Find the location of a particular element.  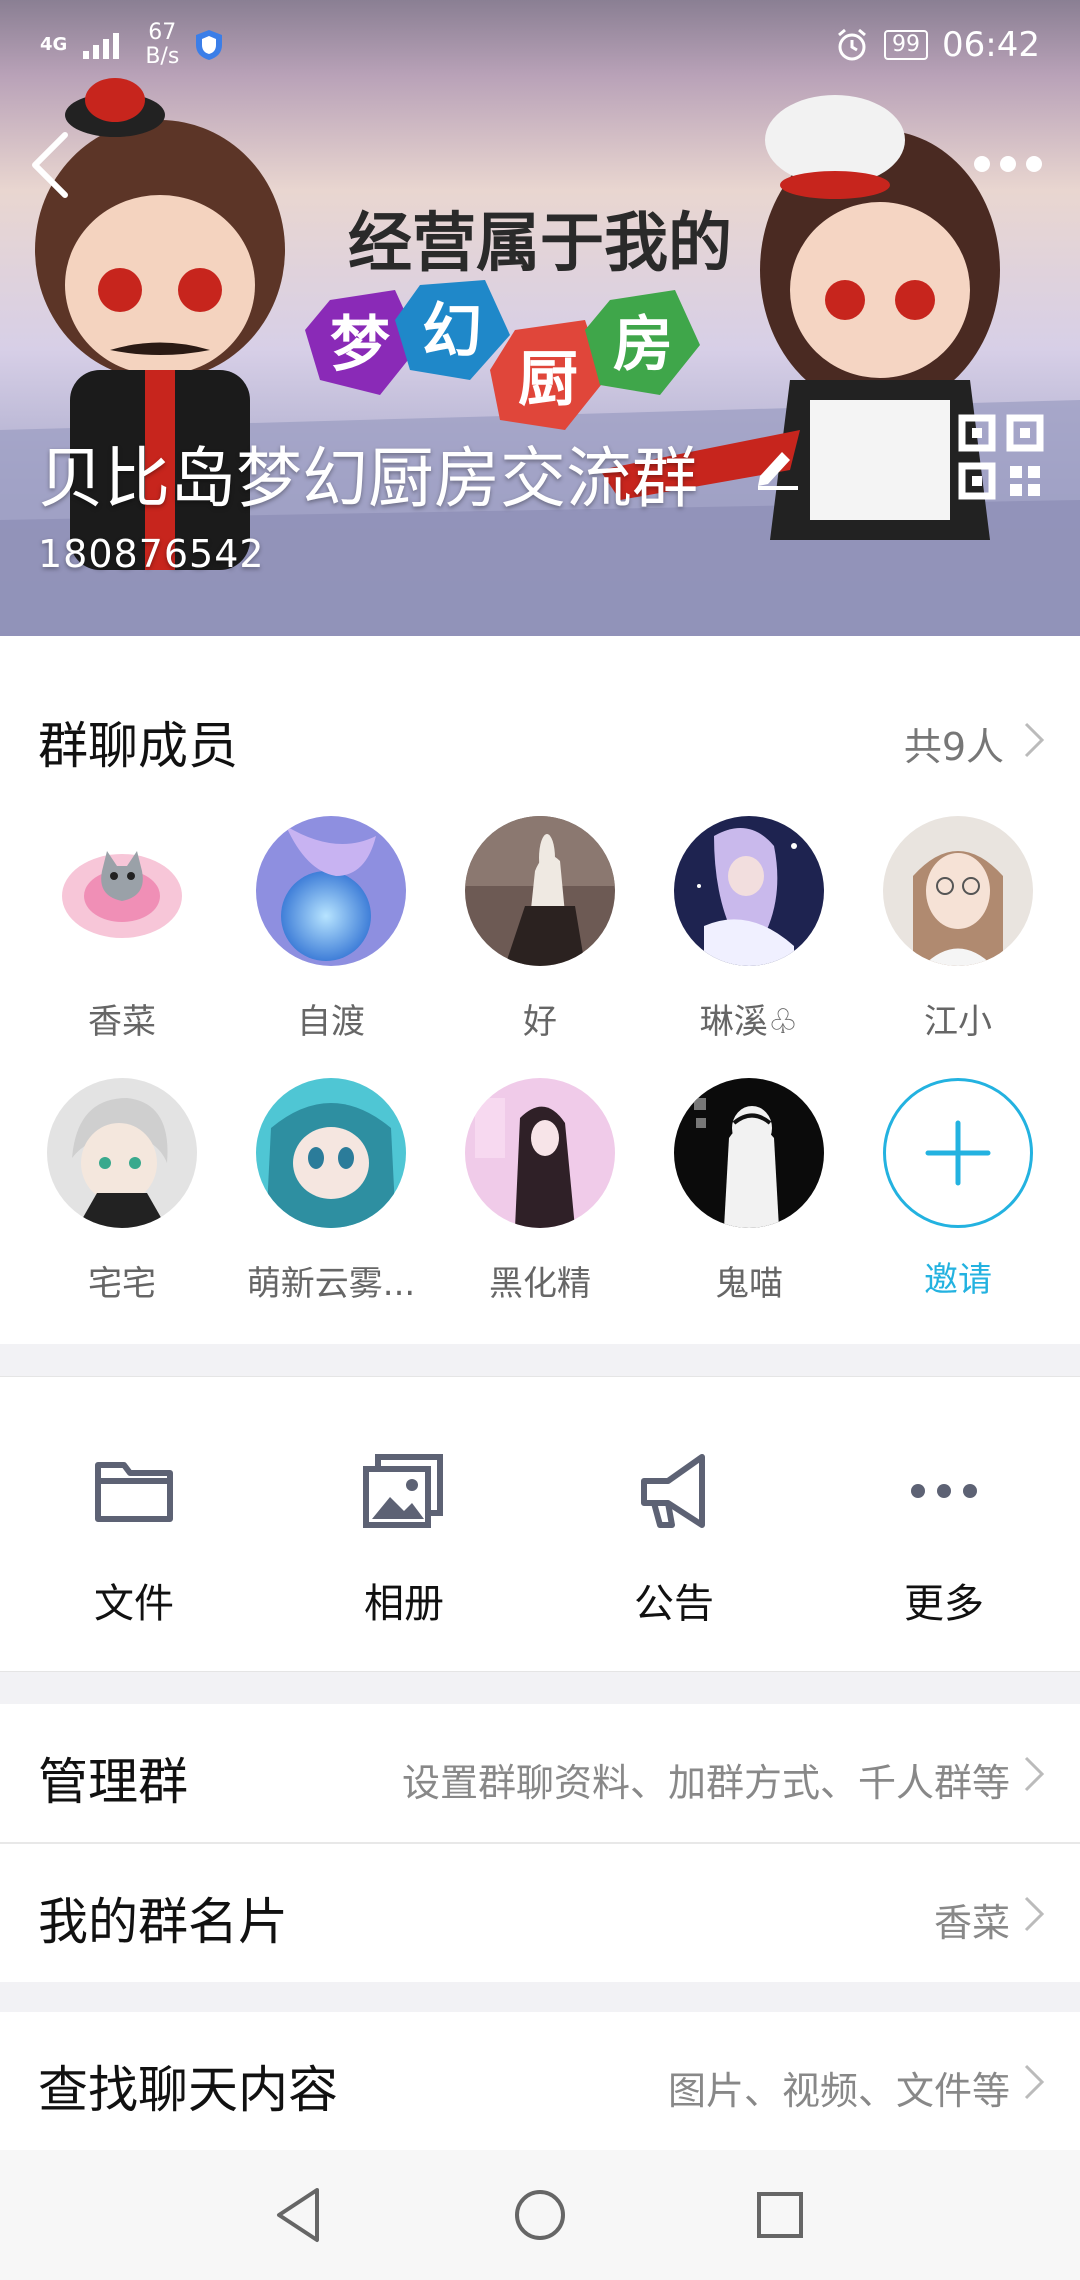

group-name: 贝比岛梦幻厨房交流群 is located at coordinates (368, 478).